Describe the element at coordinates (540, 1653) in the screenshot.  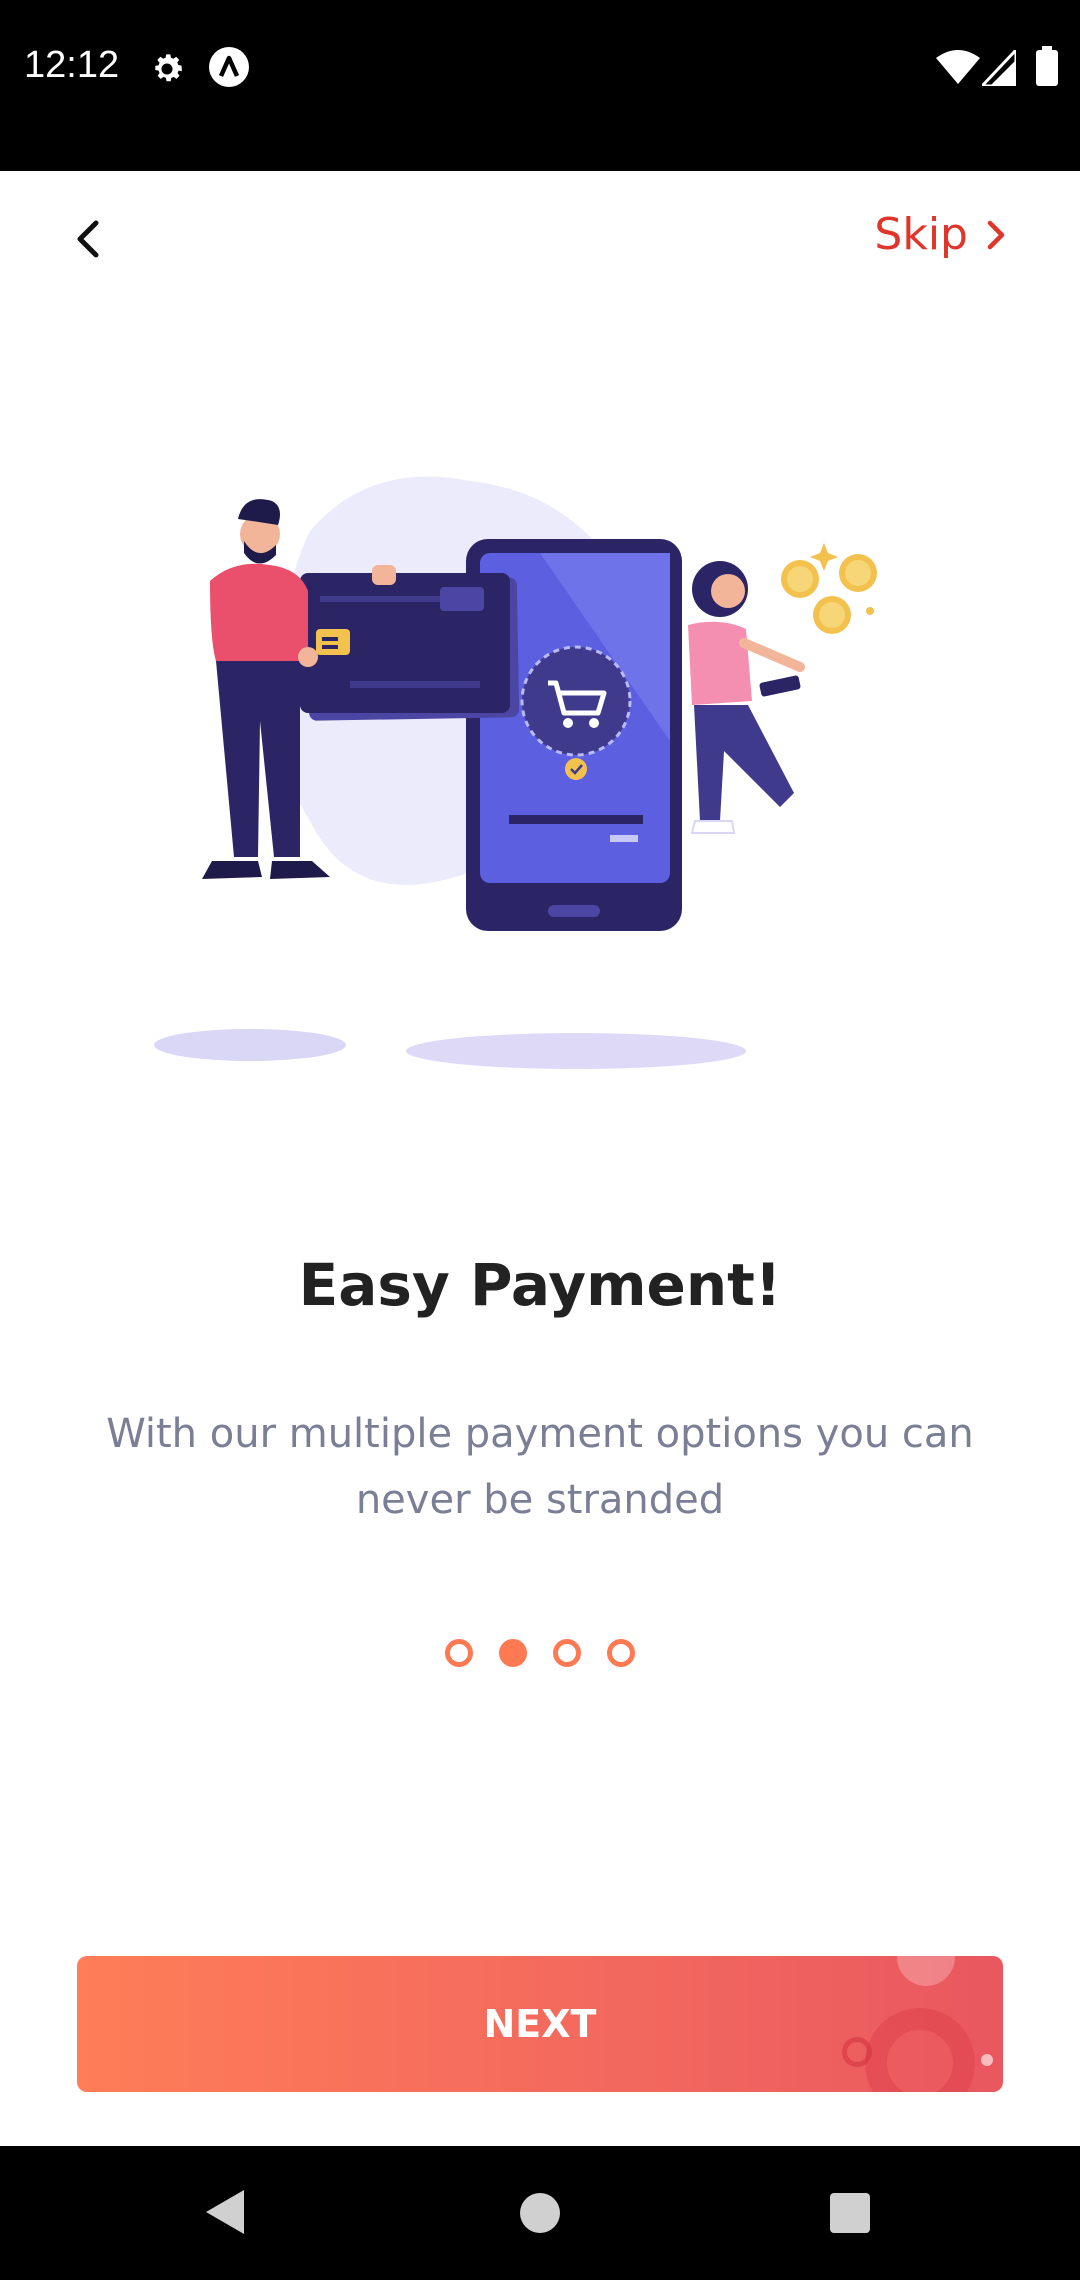
I see `page-indicator` at that location.